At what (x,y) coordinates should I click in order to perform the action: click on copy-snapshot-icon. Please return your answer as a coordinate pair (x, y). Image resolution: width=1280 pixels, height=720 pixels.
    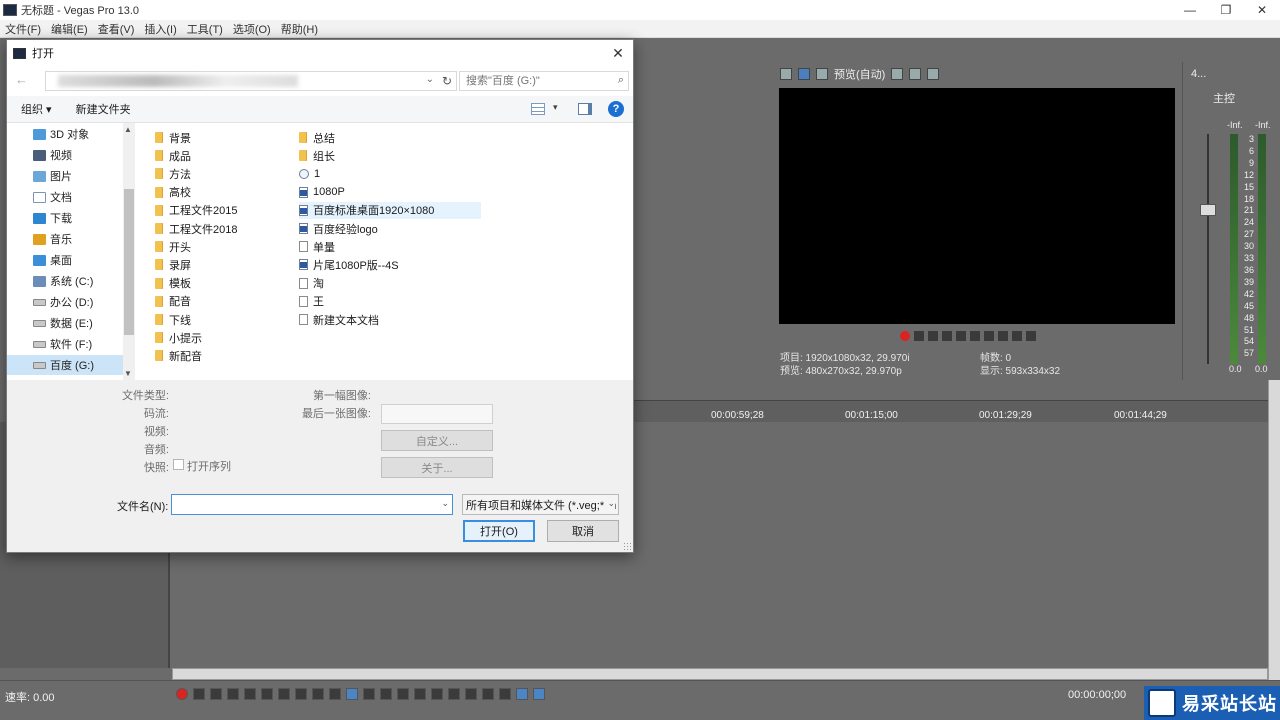
    Looking at the image, I should click on (915, 74).